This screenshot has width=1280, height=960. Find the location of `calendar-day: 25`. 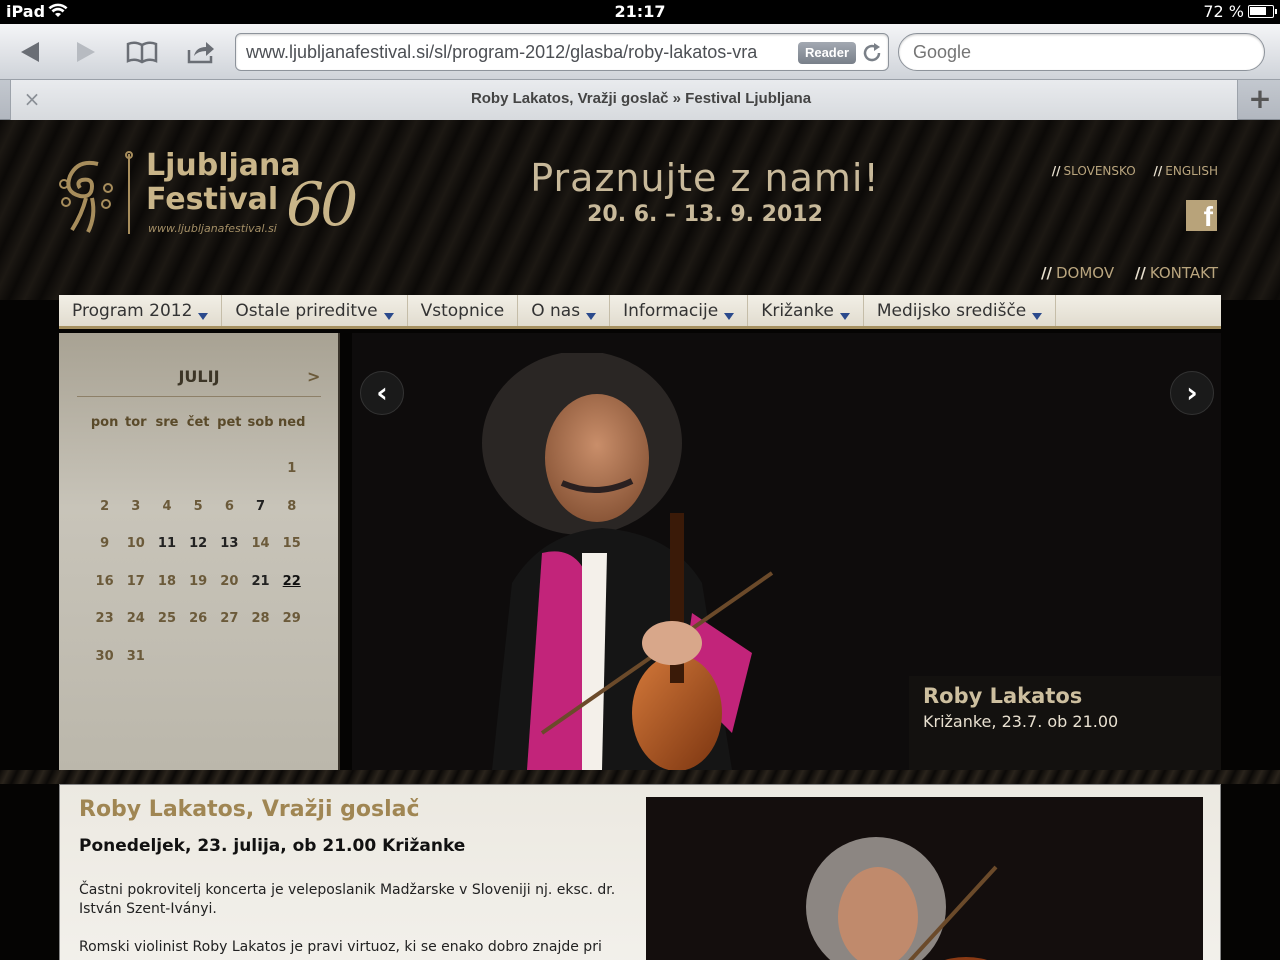

calendar-day: 25 is located at coordinates (166, 630).